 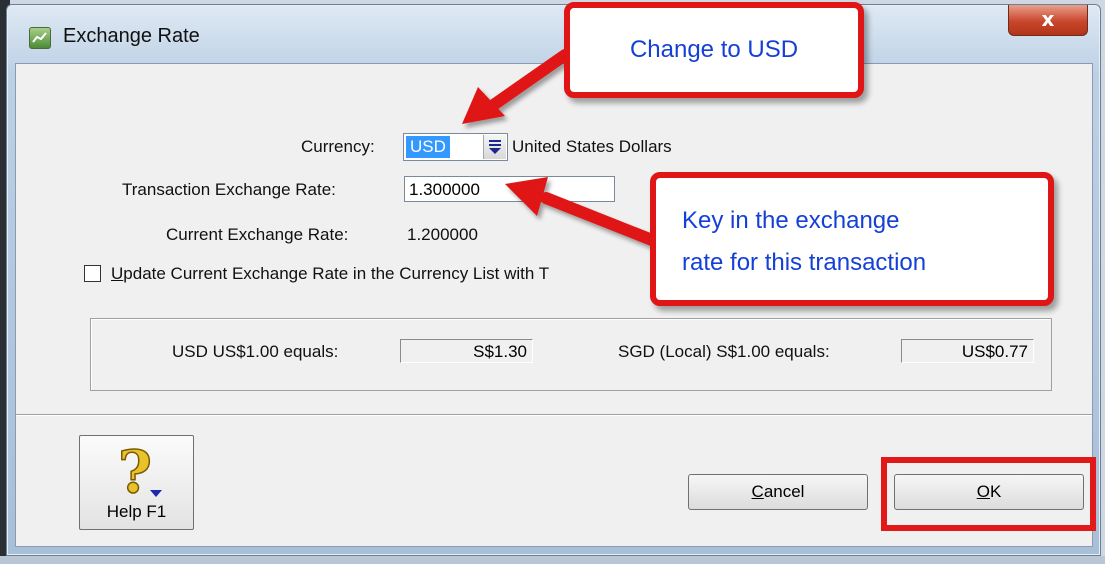 I want to click on arrow-to-currency, so click(x=516, y=86).